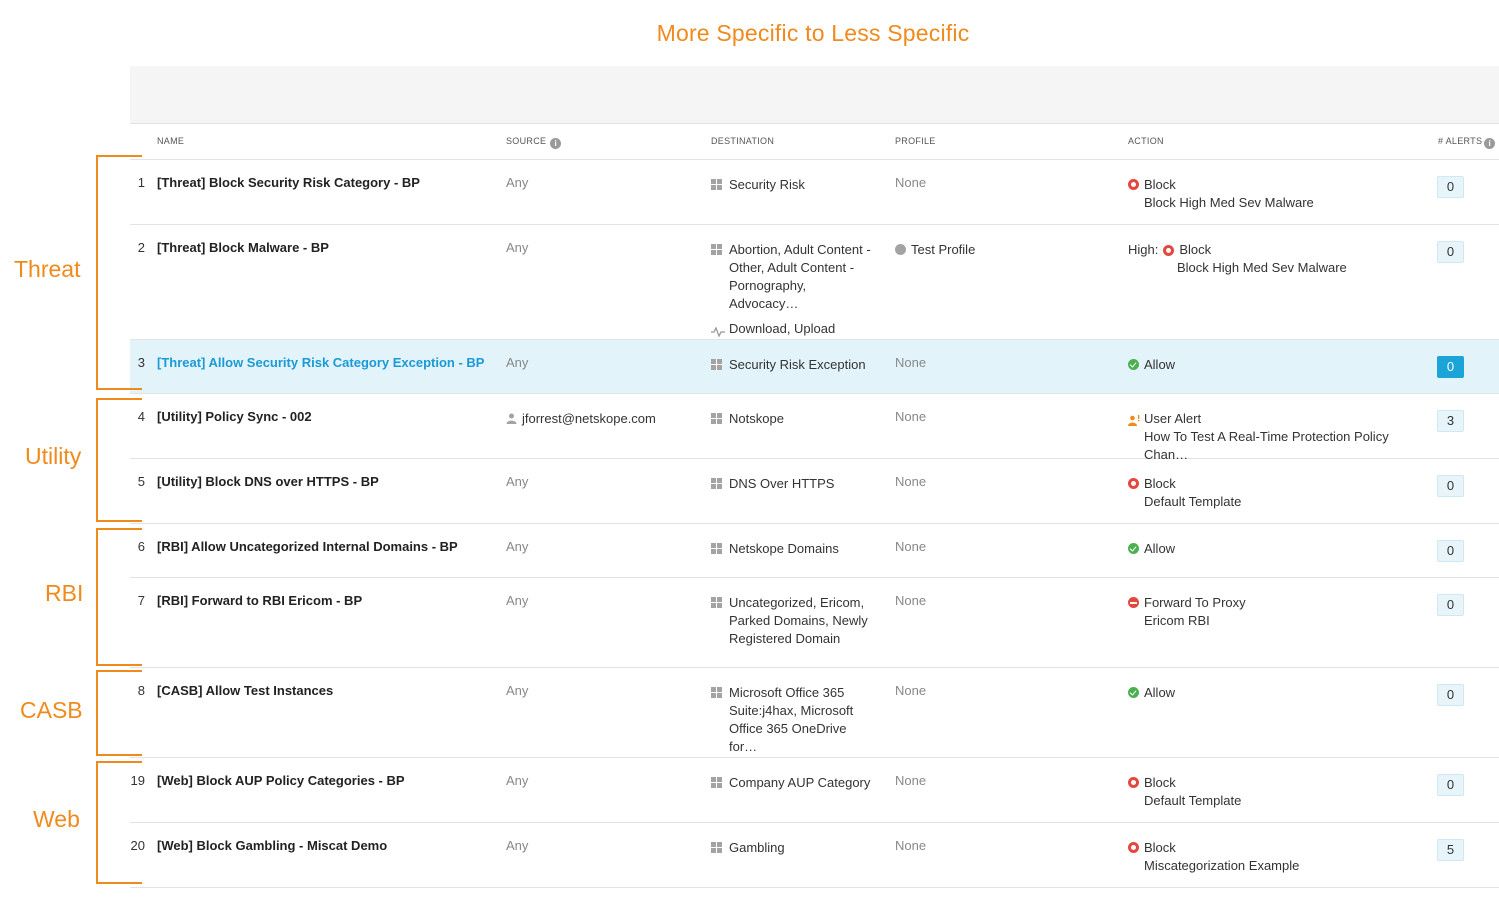 Image resolution: width=1499 pixels, height=899 pixels. Describe the element at coordinates (1133, 548) in the screenshot. I see `allow-icon` at that location.